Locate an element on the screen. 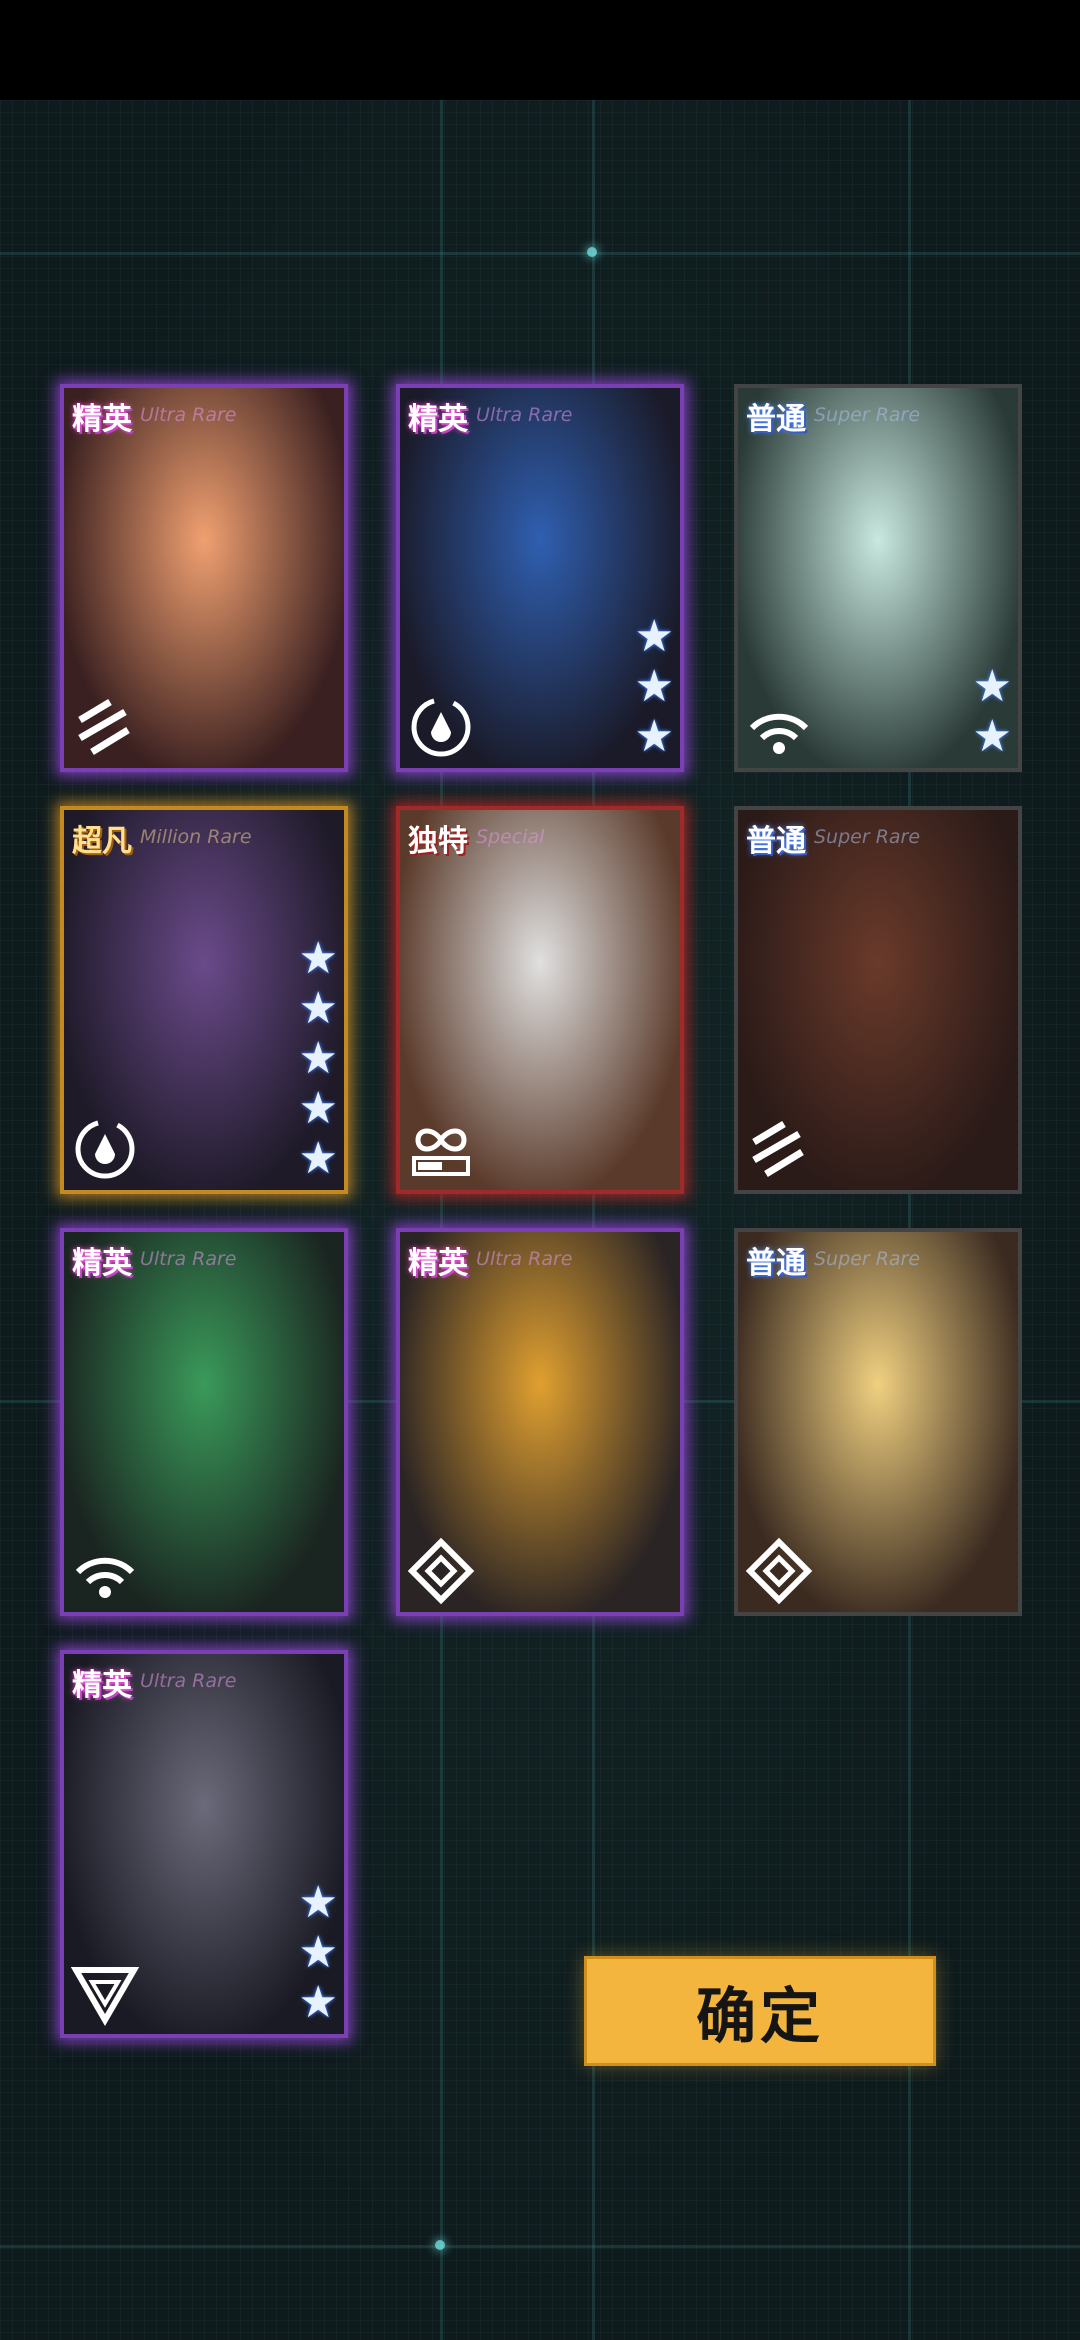 This screenshot has height=2340, width=1080. rarity-label-en: Special is located at coordinates (510, 837).